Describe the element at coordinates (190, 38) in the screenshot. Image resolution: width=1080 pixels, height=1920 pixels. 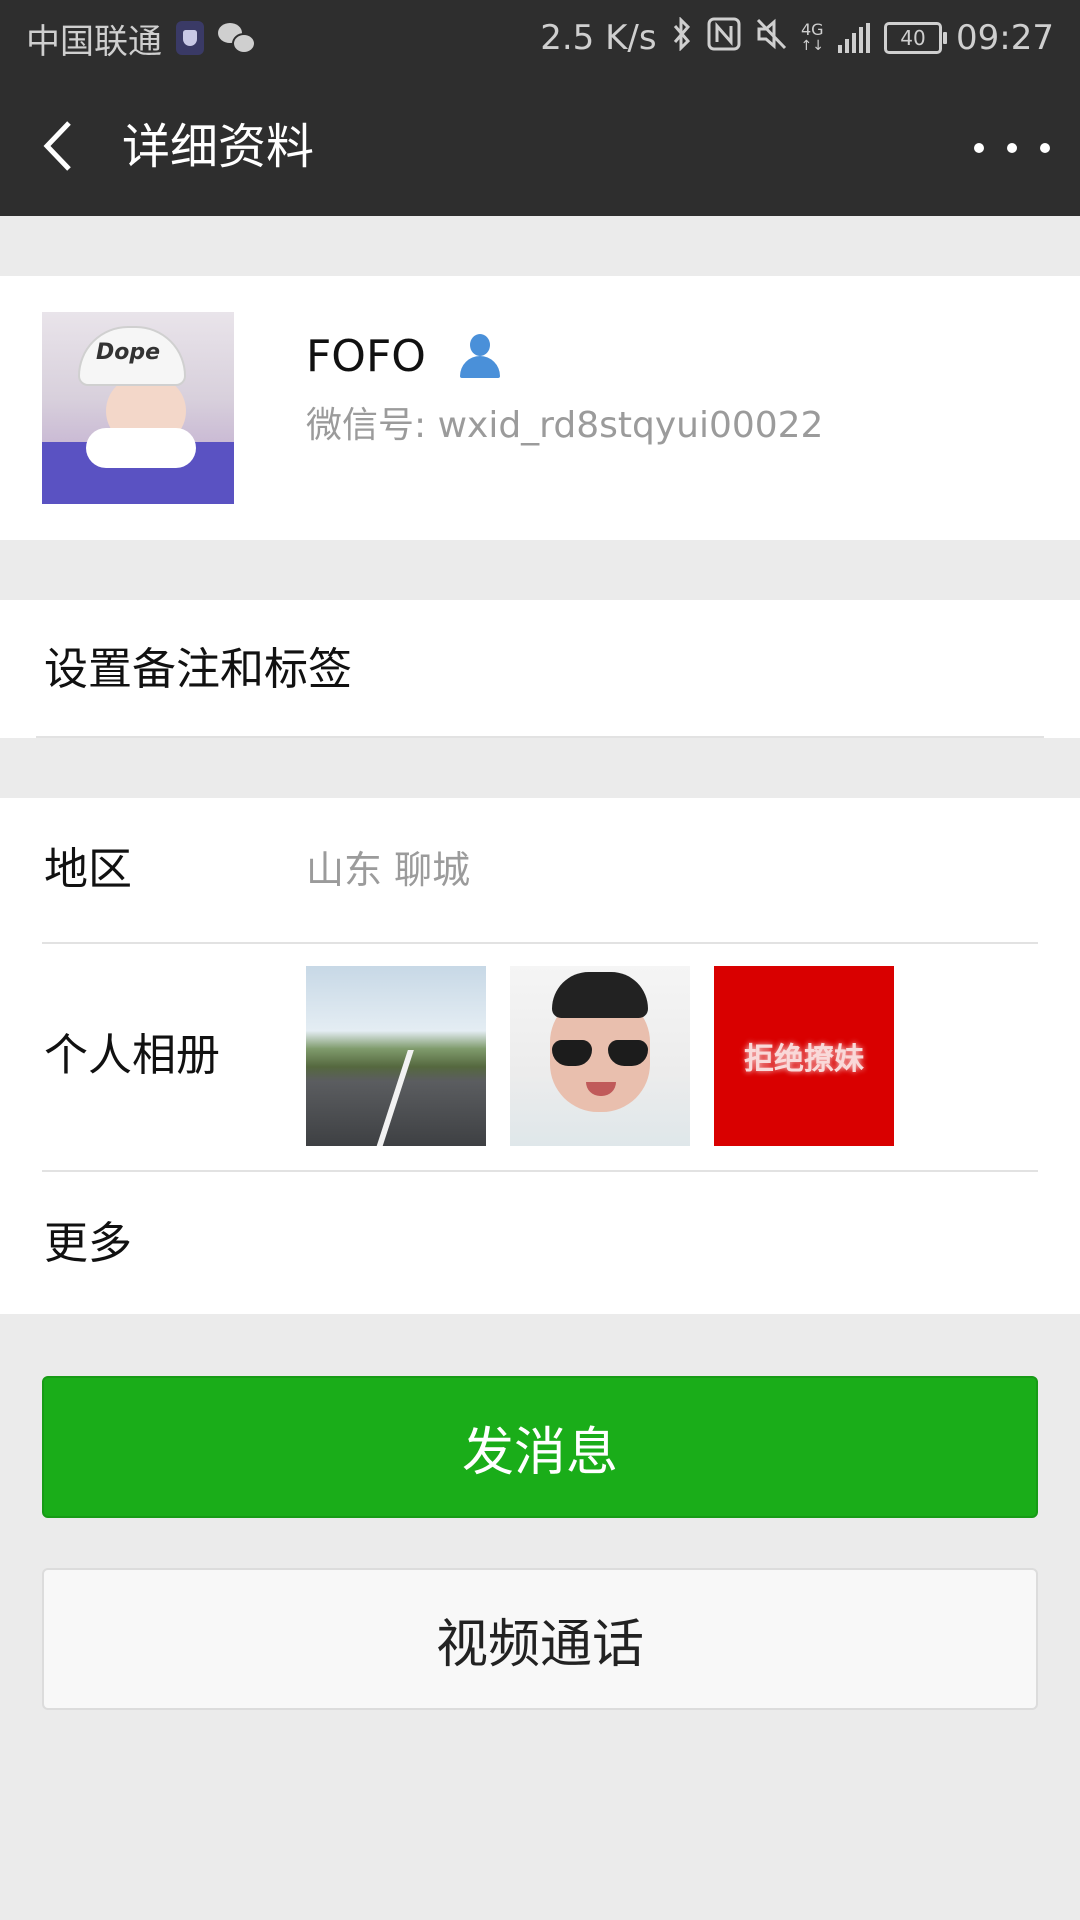
I see `shield-icon` at that location.